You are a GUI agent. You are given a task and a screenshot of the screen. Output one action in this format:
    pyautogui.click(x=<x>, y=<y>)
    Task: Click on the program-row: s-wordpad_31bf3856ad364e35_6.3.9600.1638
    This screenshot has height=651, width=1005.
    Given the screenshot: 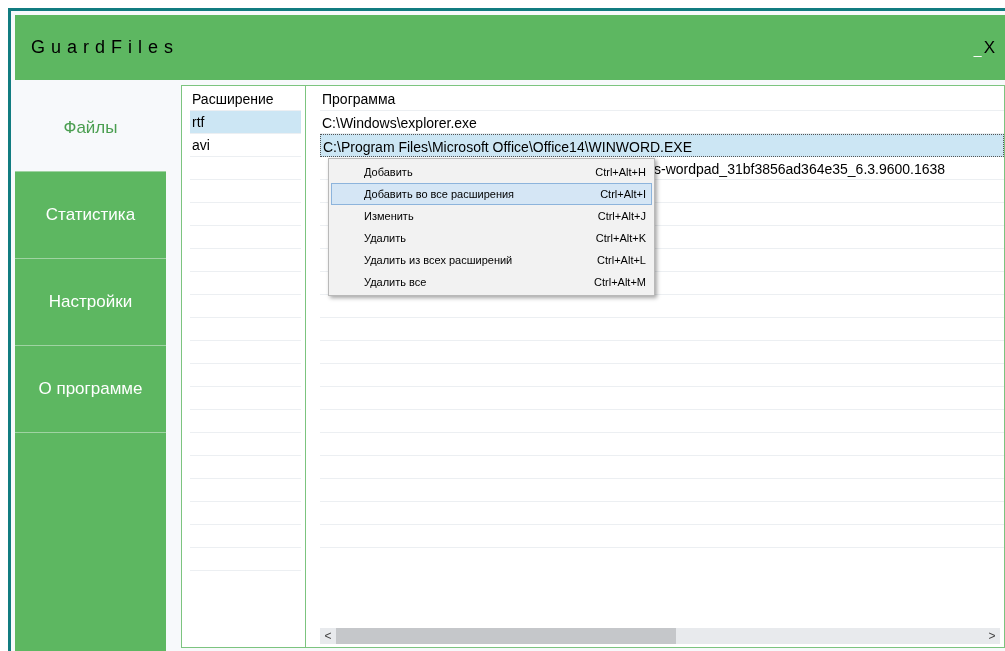 What is the action you would take?
    pyautogui.click(x=800, y=169)
    